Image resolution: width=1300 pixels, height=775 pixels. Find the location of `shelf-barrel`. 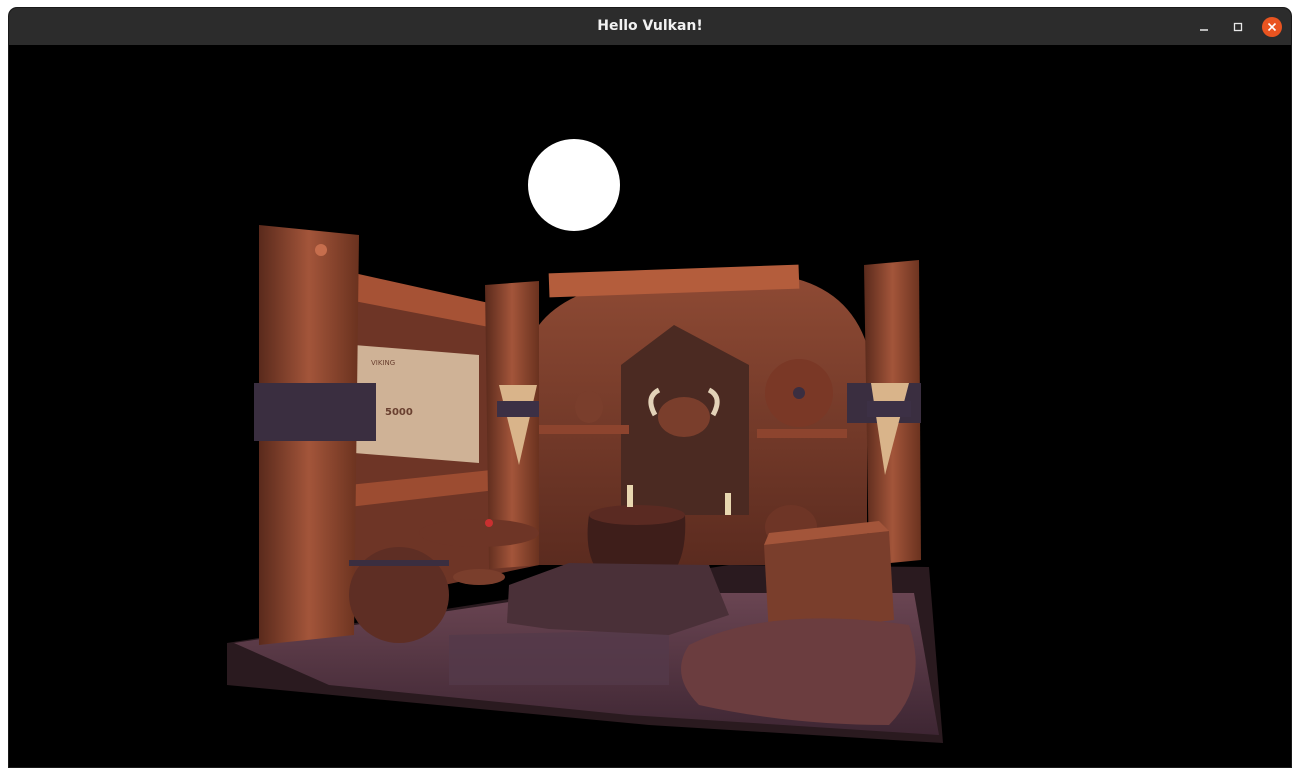

shelf-barrel is located at coordinates (589, 407).